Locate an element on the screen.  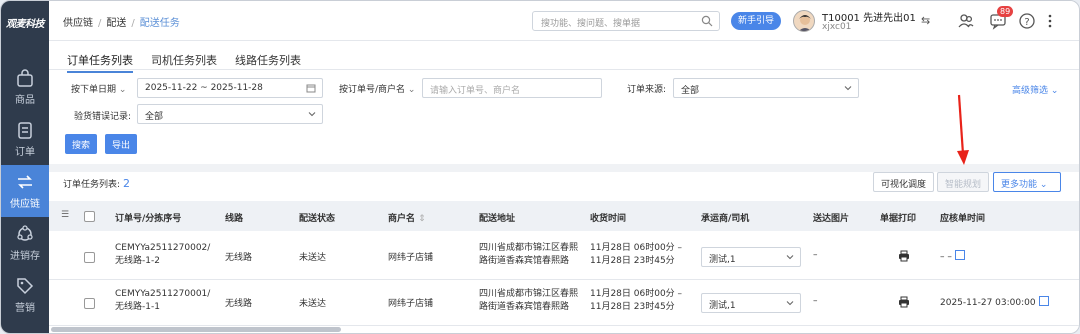
col-order-no: 订单号/分拣序号 is located at coordinates (148, 219).